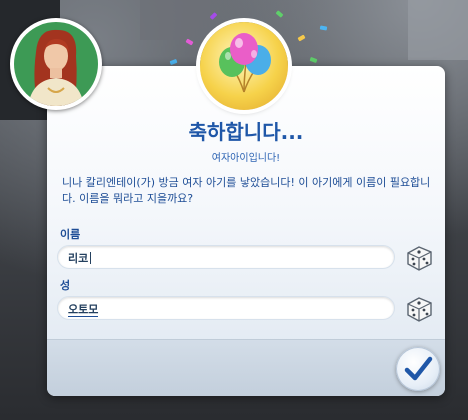 Image resolution: width=468 pixels, height=420 pixels. Describe the element at coordinates (91, 258) in the screenshot. I see `text-caret` at that location.